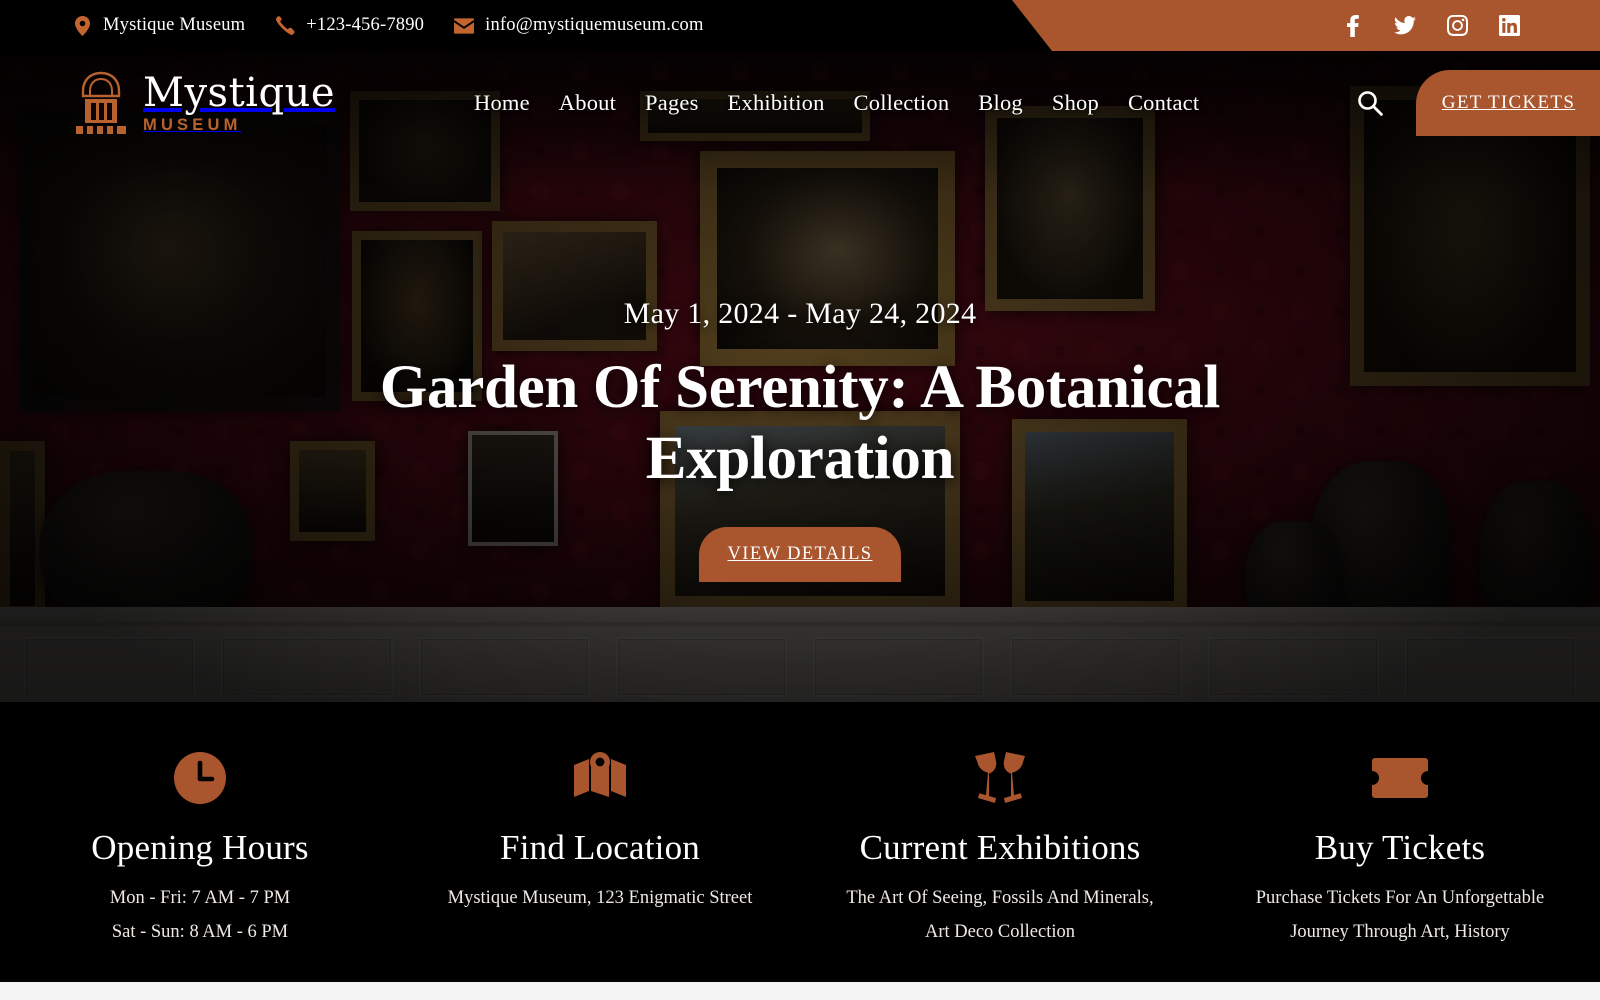 The width and height of the screenshot is (1600, 1000). What do you see at coordinates (200, 931) in the screenshot?
I see `info-card-line: Sat - Sun: 8 AM - 6 PM` at bounding box center [200, 931].